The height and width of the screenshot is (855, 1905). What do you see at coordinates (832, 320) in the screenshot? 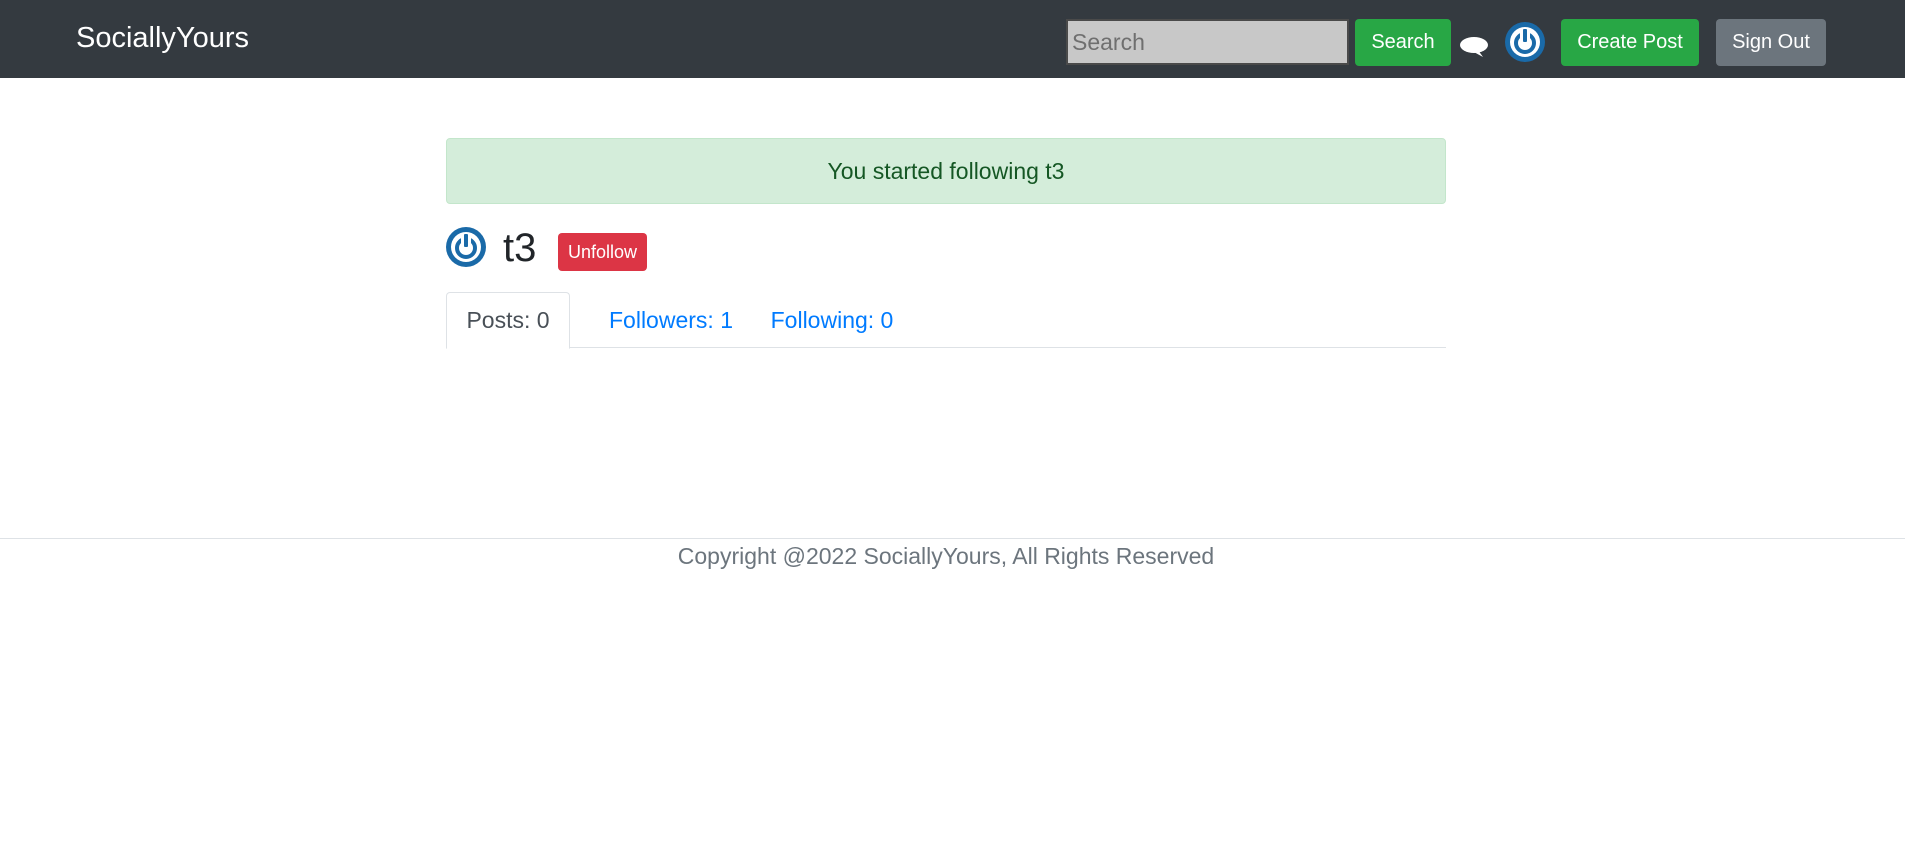
I see `tab-following: Following: 0` at bounding box center [832, 320].